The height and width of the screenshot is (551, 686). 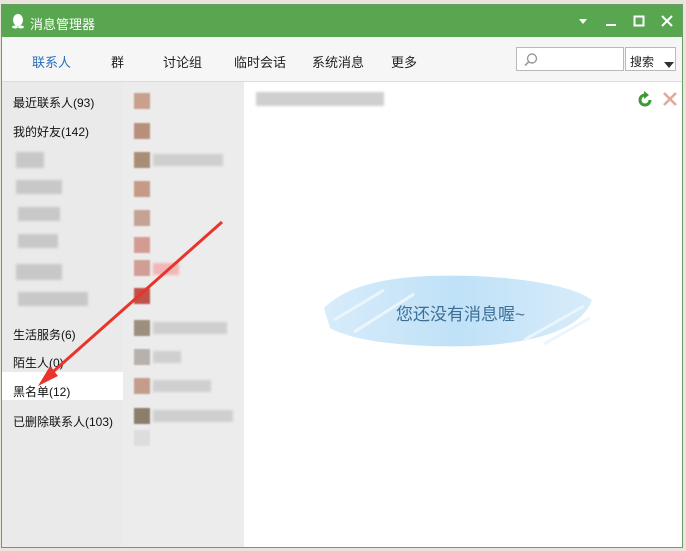 What do you see at coordinates (642, 62) in the screenshot?
I see `search-button-label: 搜索` at bounding box center [642, 62].